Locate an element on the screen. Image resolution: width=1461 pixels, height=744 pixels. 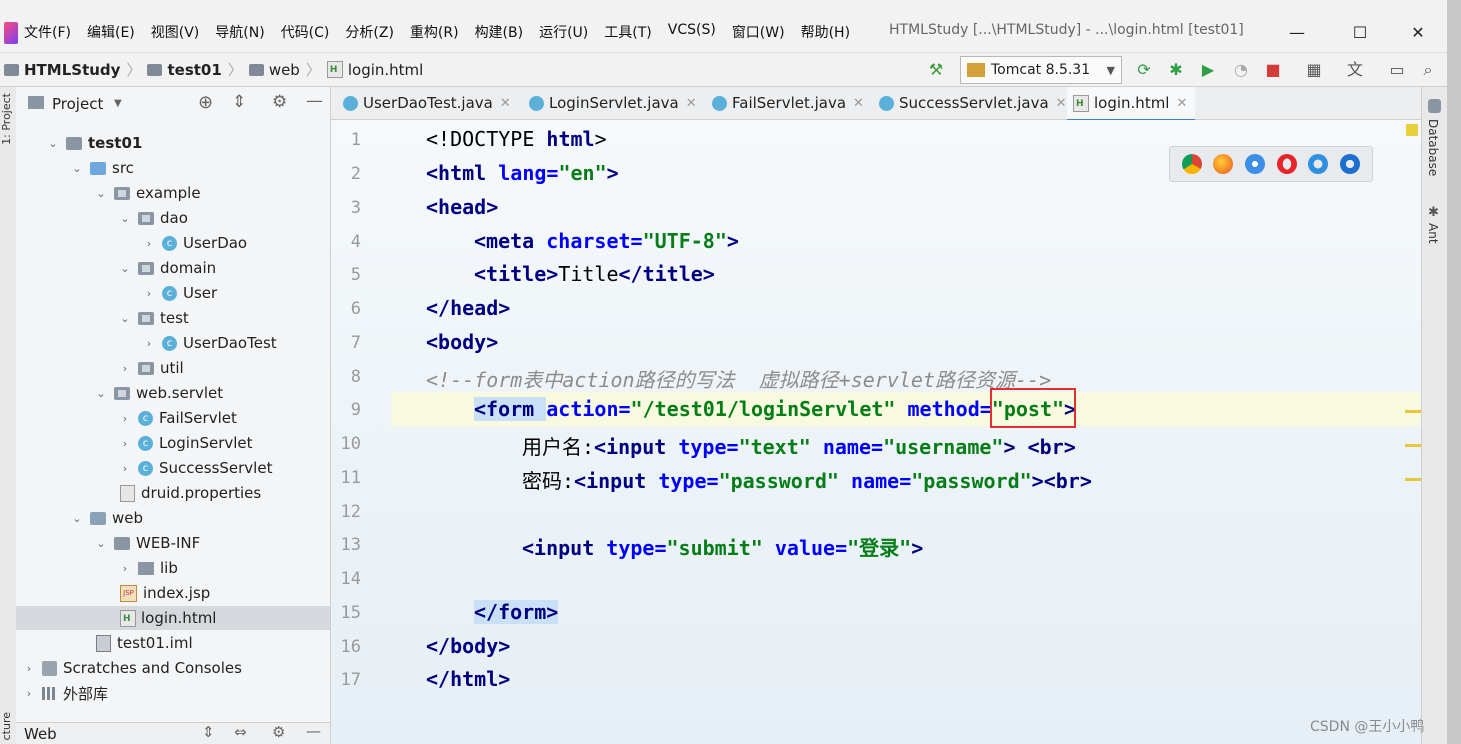
tree-item-domain: ⌄ domain is located at coordinates (116, 268).